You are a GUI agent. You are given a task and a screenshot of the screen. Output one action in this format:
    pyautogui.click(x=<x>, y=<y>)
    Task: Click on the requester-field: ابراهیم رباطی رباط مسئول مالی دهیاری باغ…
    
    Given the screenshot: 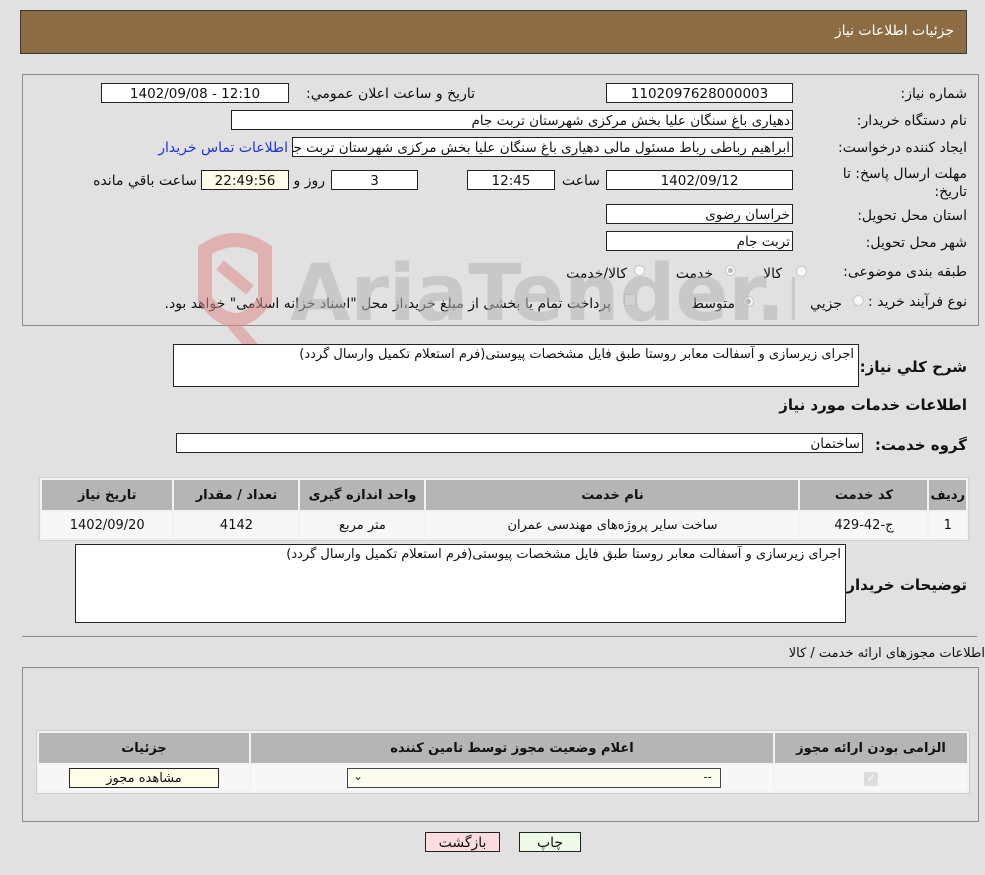 What is the action you would take?
    pyautogui.click(x=542, y=147)
    